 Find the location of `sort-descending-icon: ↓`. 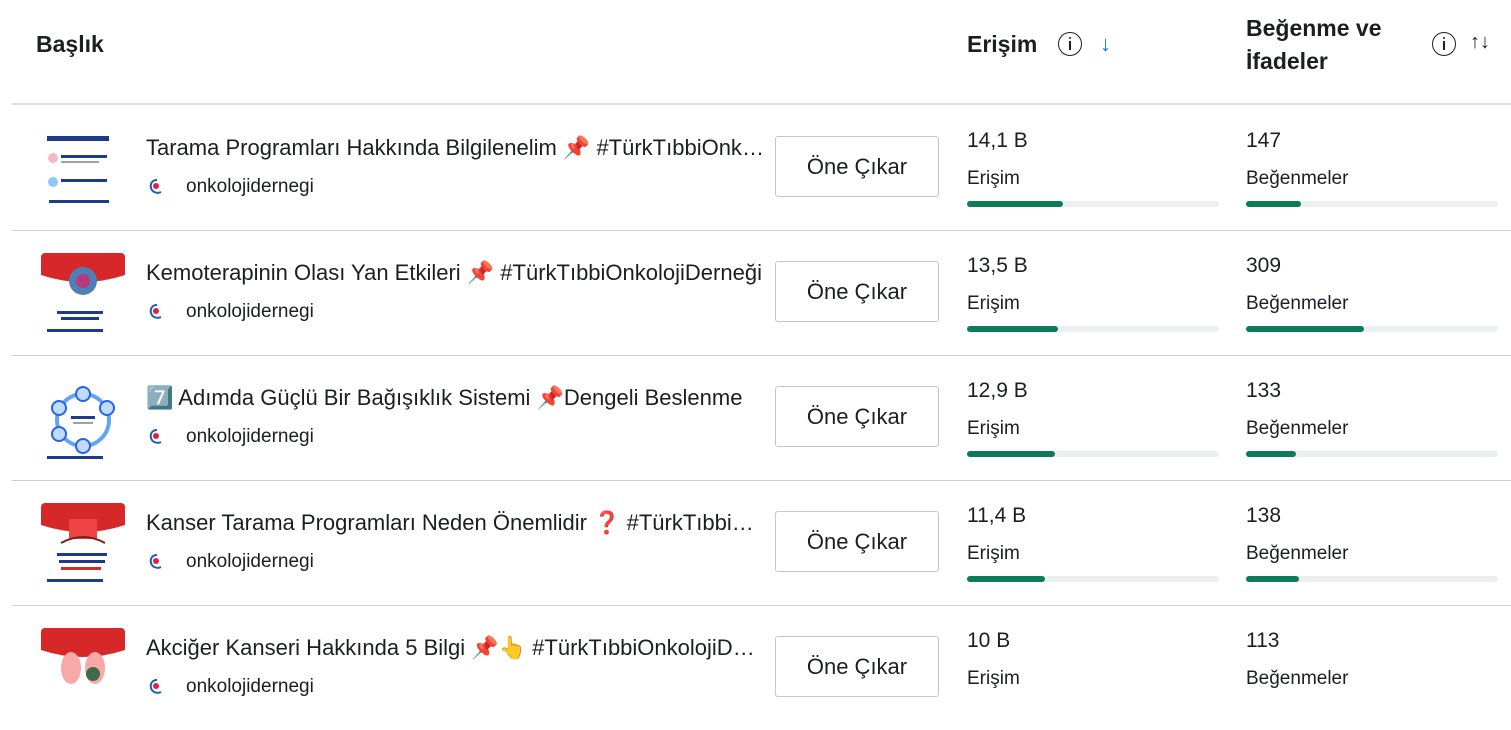

sort-descending-icon: ↓ is located at coordinates (1105, 44).